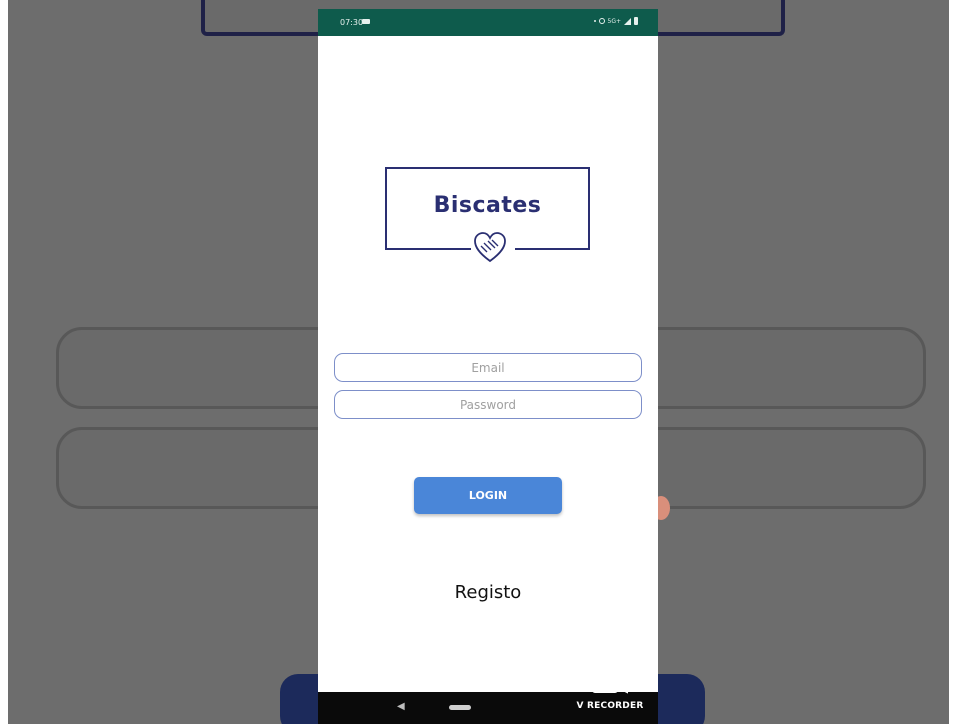 This screenshot has width=957, height=724. I want to click on notification-dot-icon, so click(594, 21).